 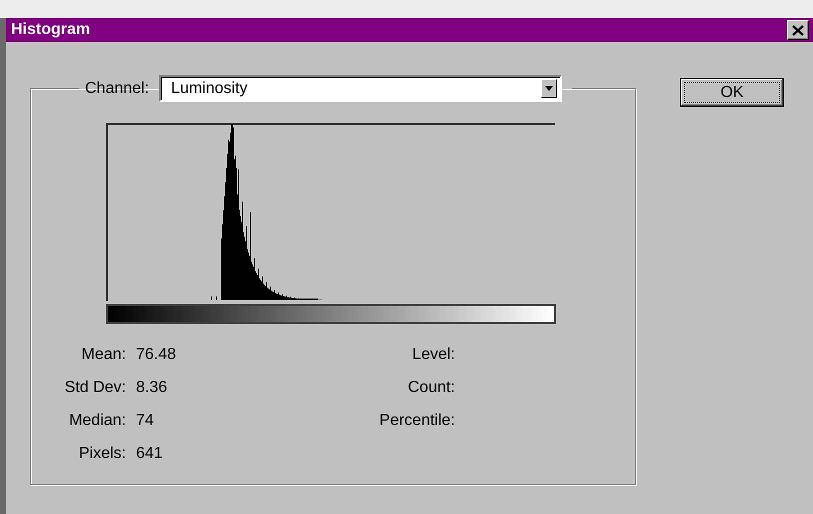 What do you see at coordinates (95, 388) in the screenshot?
I see `stat-label: Std Dev:` at bounding box center [95, 388].